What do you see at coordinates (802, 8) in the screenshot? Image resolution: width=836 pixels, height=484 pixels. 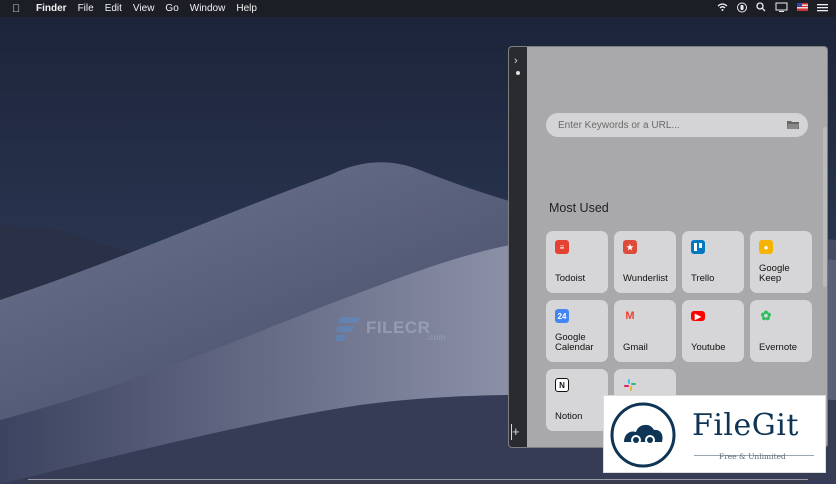 I see `us-flag-icon` at bounding box center [802, 8].